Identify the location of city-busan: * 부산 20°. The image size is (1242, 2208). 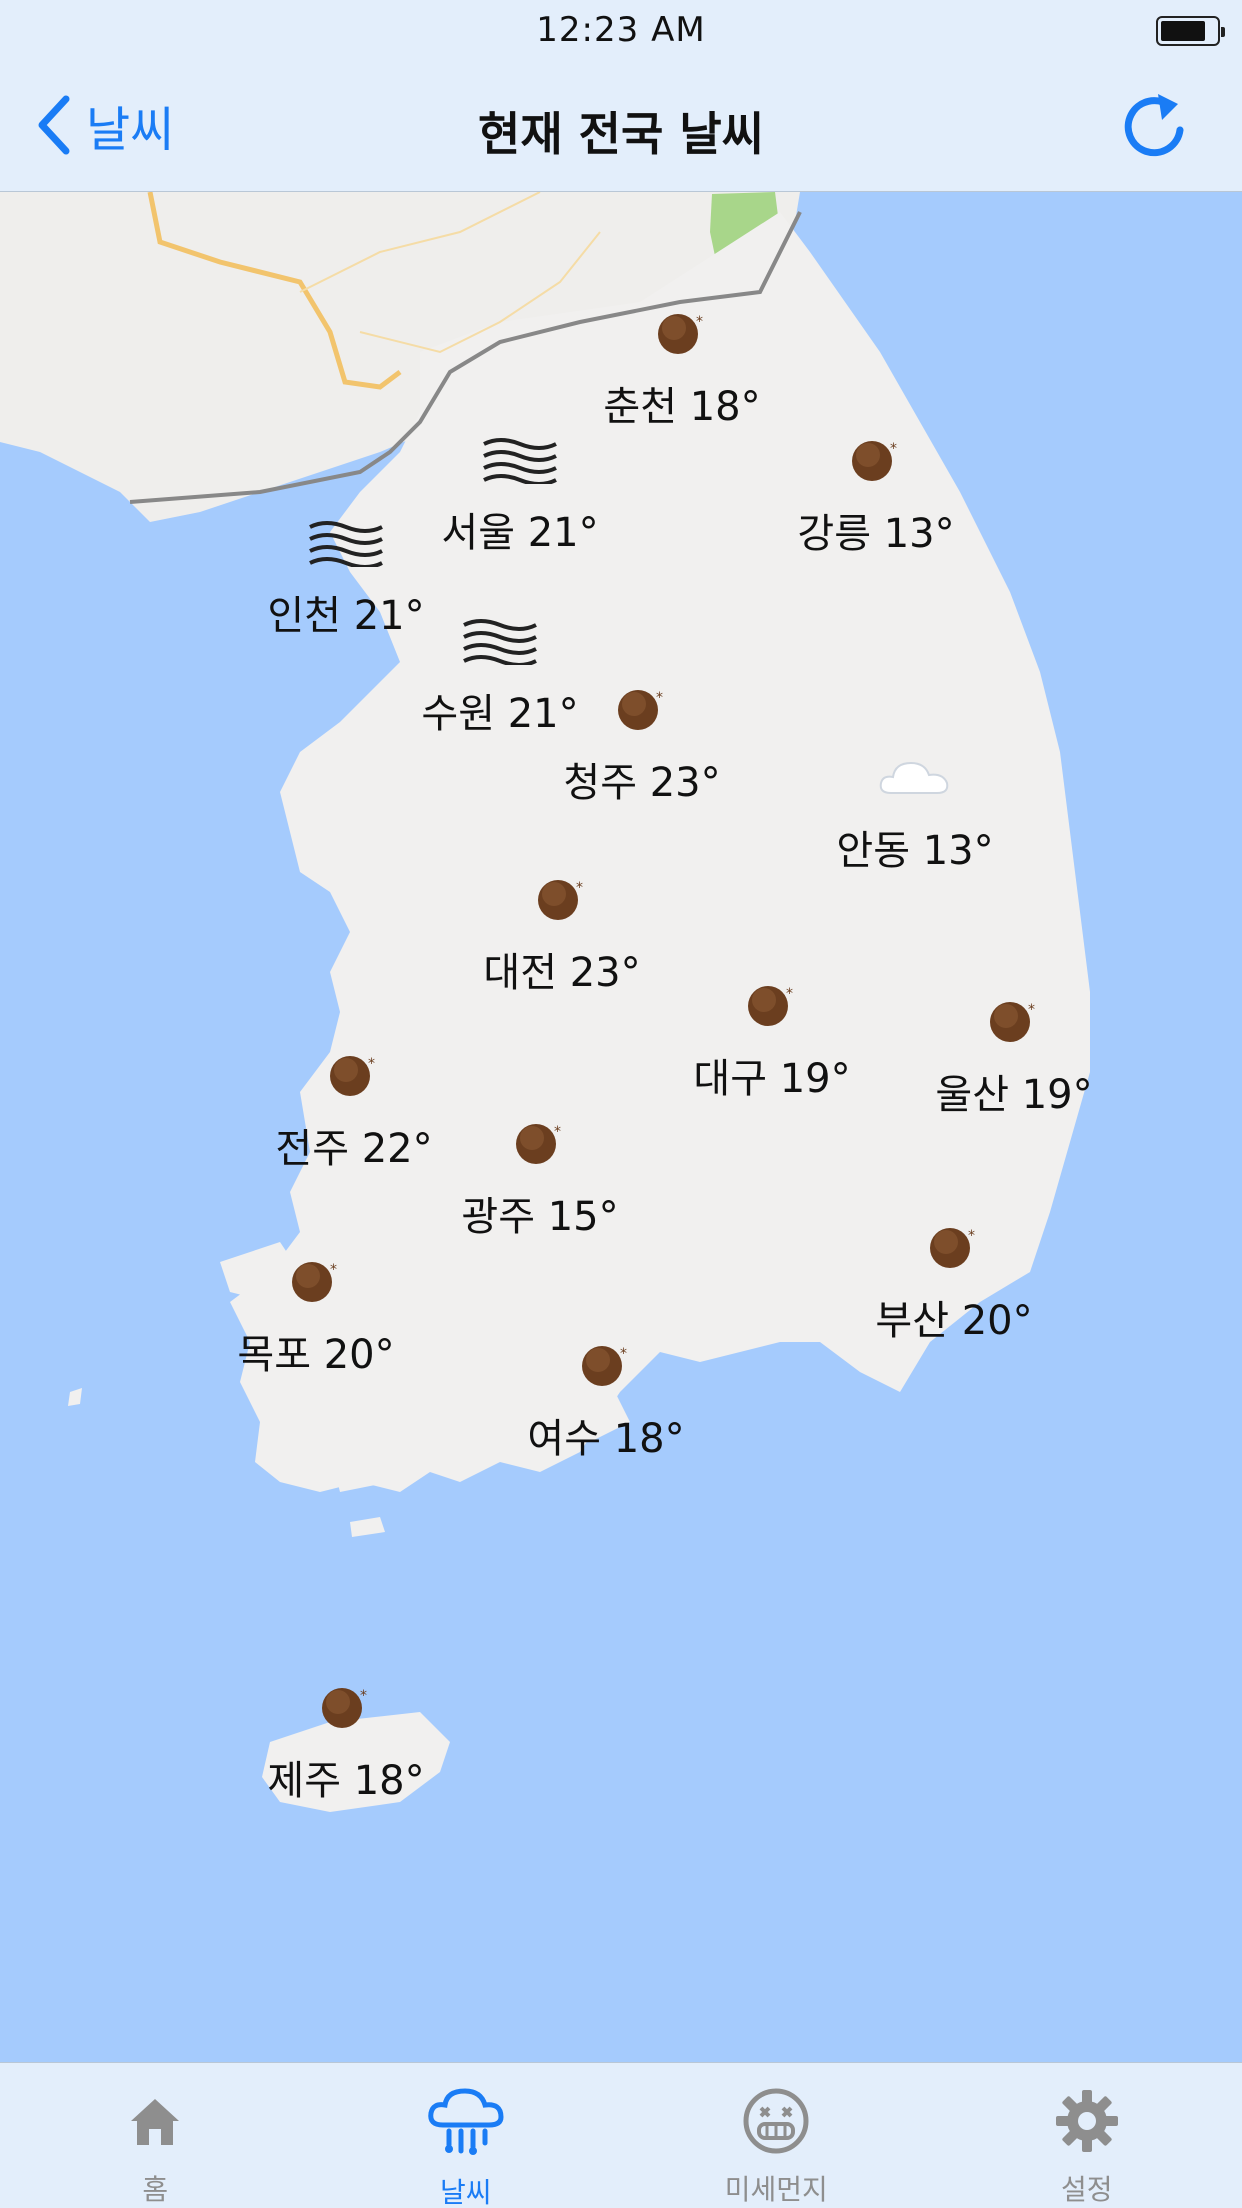
(954, 1278).